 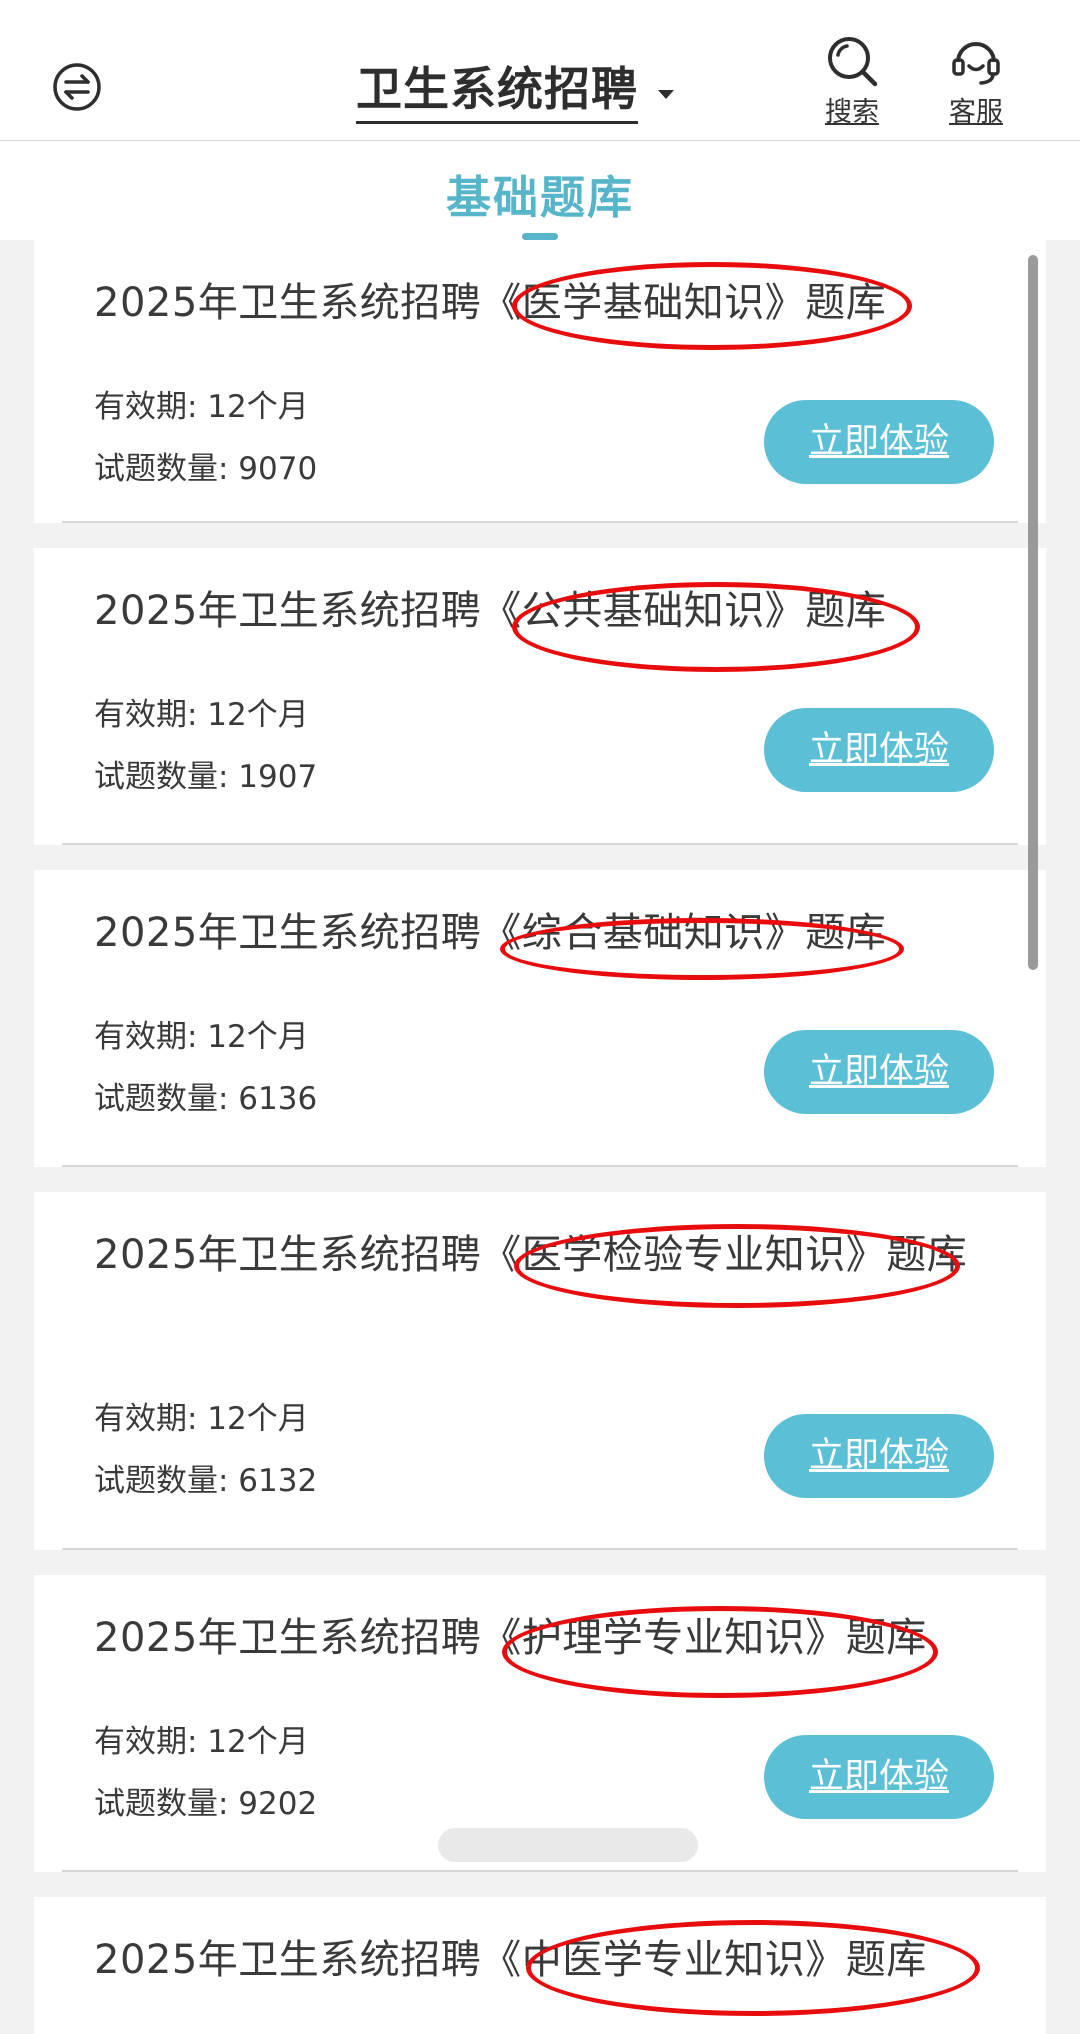 What do you see at coordinates (853, 62) in the screenshot?
I see `search-icon` at bounding box center [853, 62].